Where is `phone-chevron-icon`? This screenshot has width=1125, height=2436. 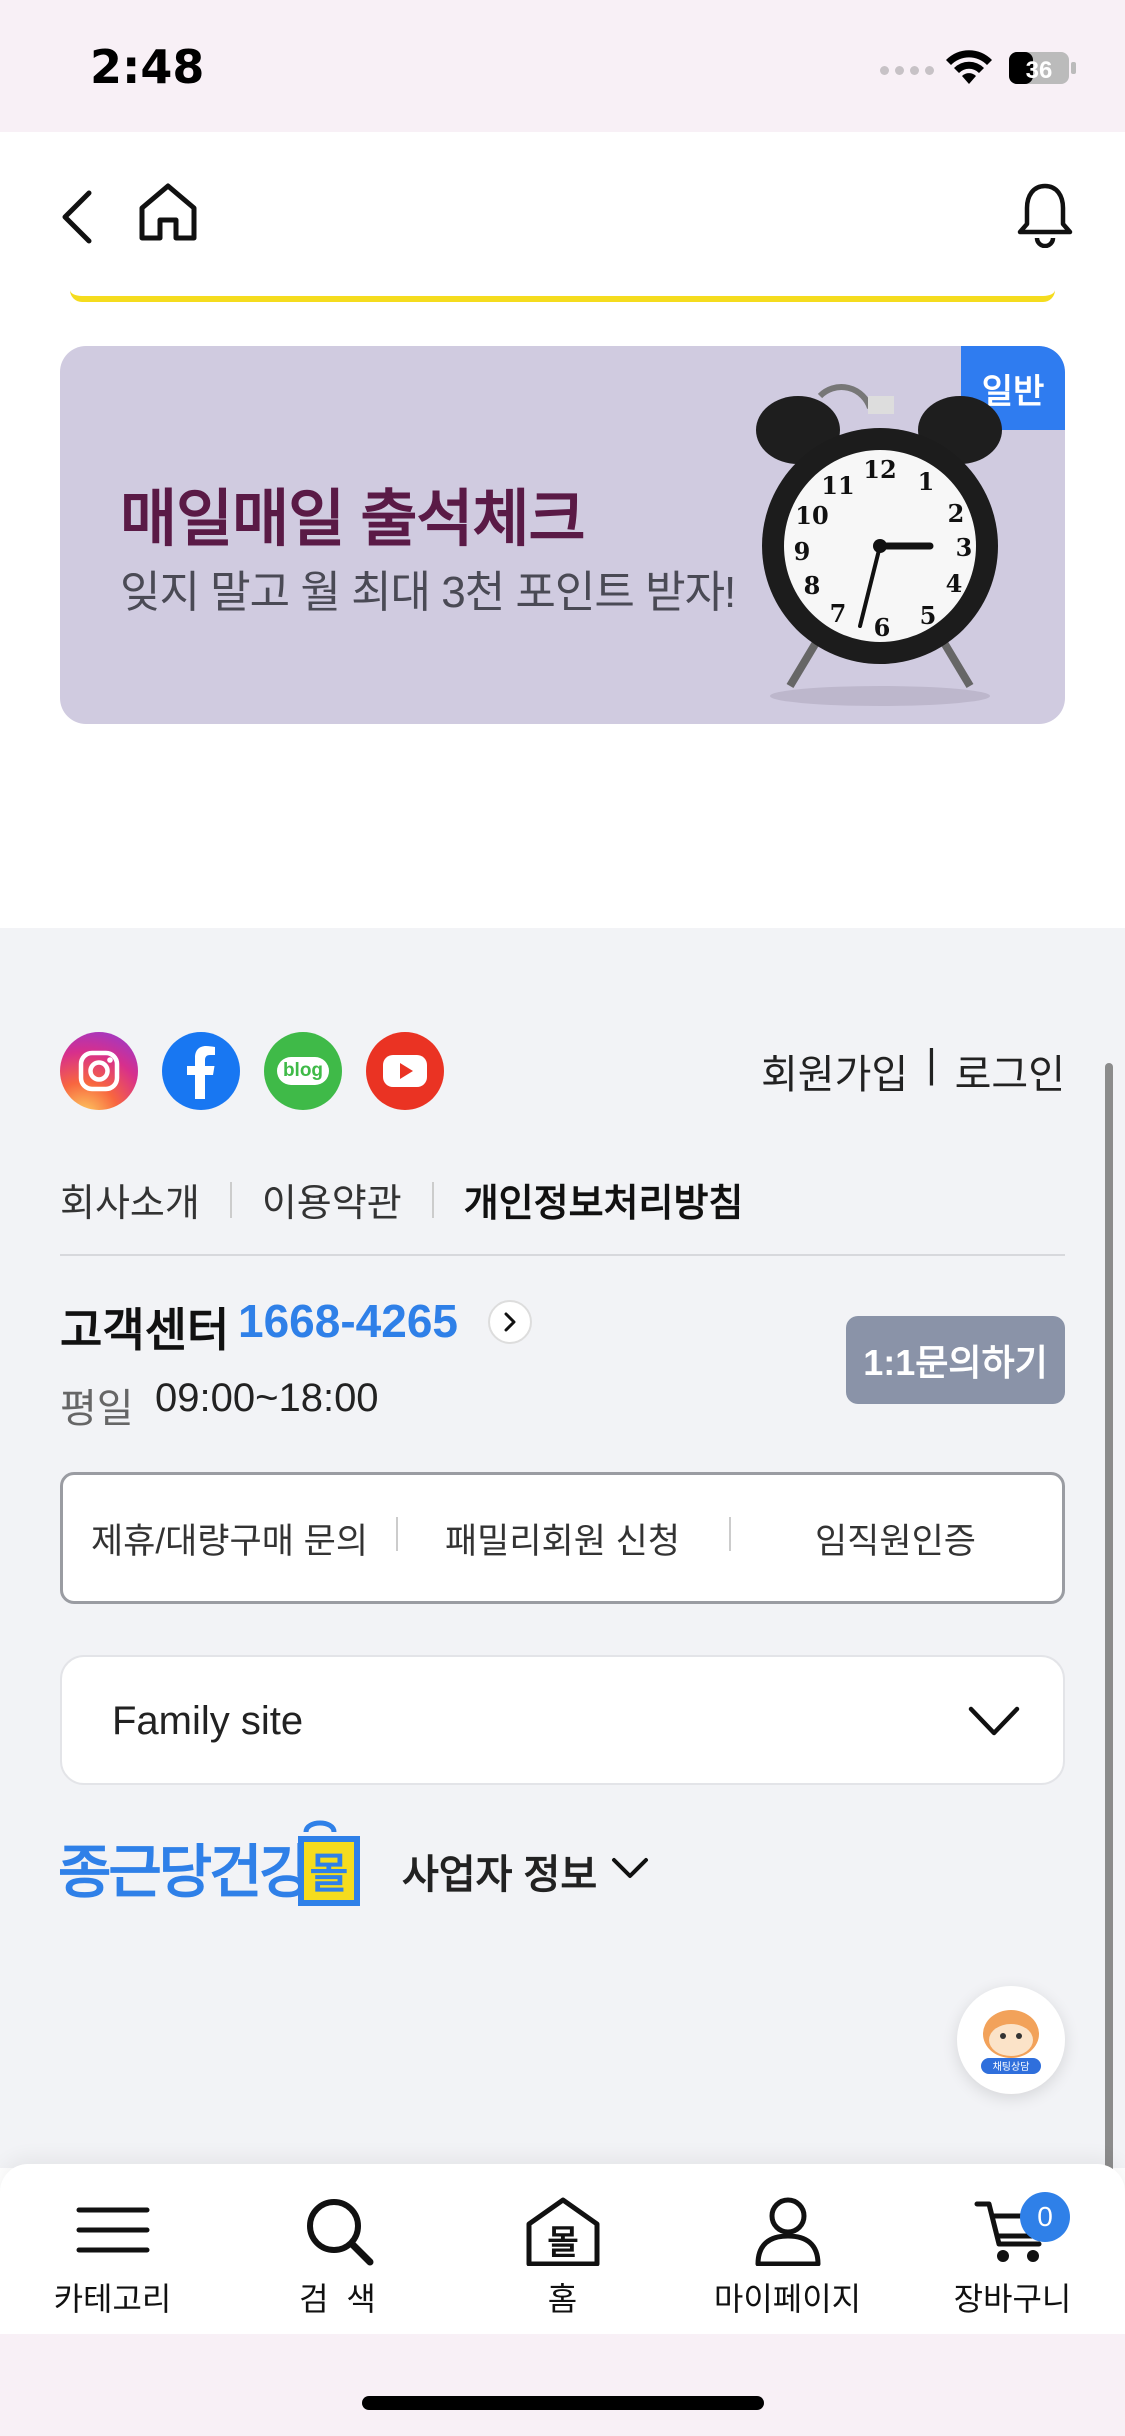
phone-chevron-icon is located at coordinates (510, 1322).